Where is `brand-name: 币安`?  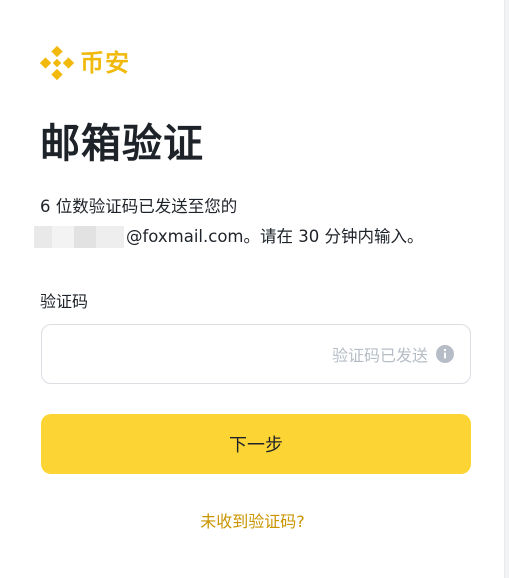 brand-name: 币安 is located at coordinates (105, 63).